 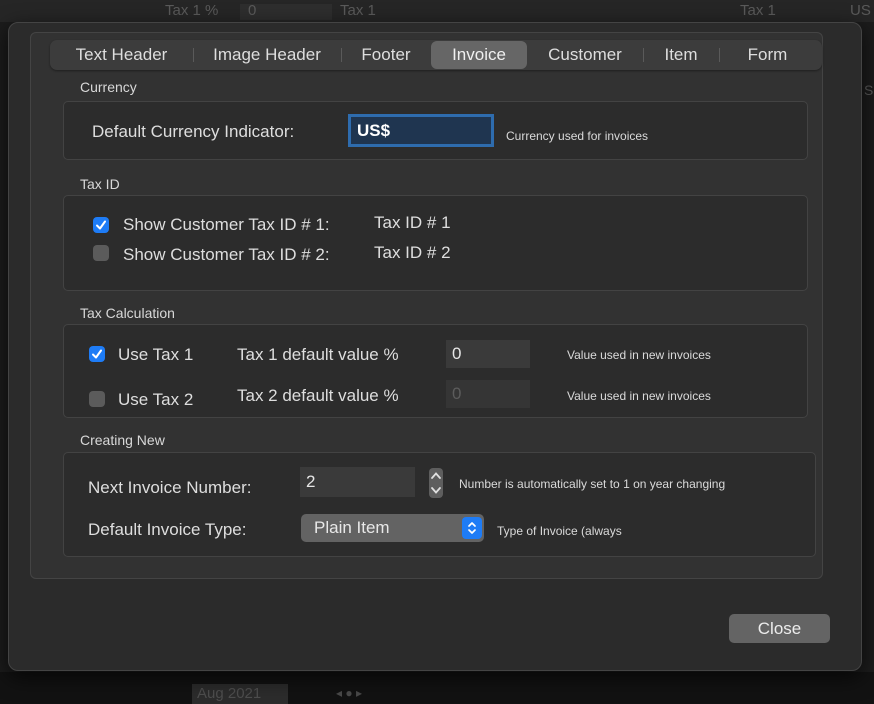 I want to click on use-tax-2-label: Use Tax 2, so click(x=156, y=399).